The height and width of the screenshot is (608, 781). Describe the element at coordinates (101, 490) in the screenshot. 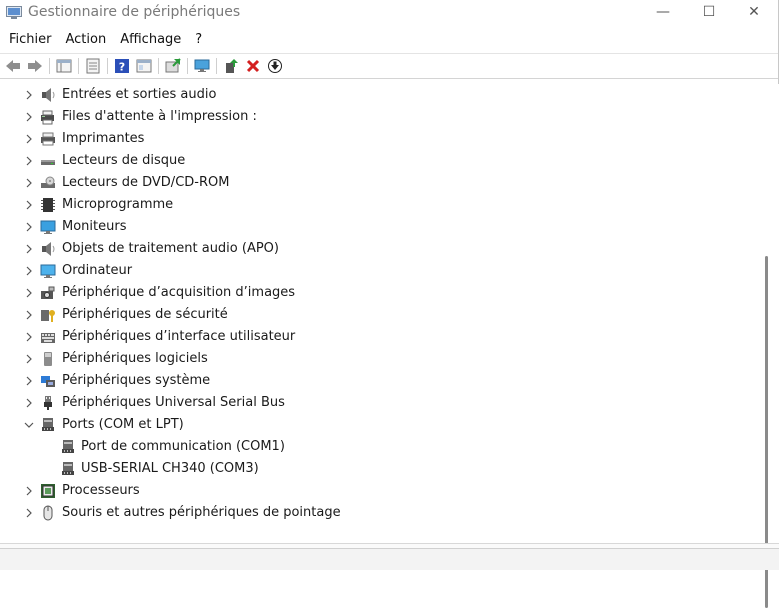

I see `device-label: Processeurs` at that location.